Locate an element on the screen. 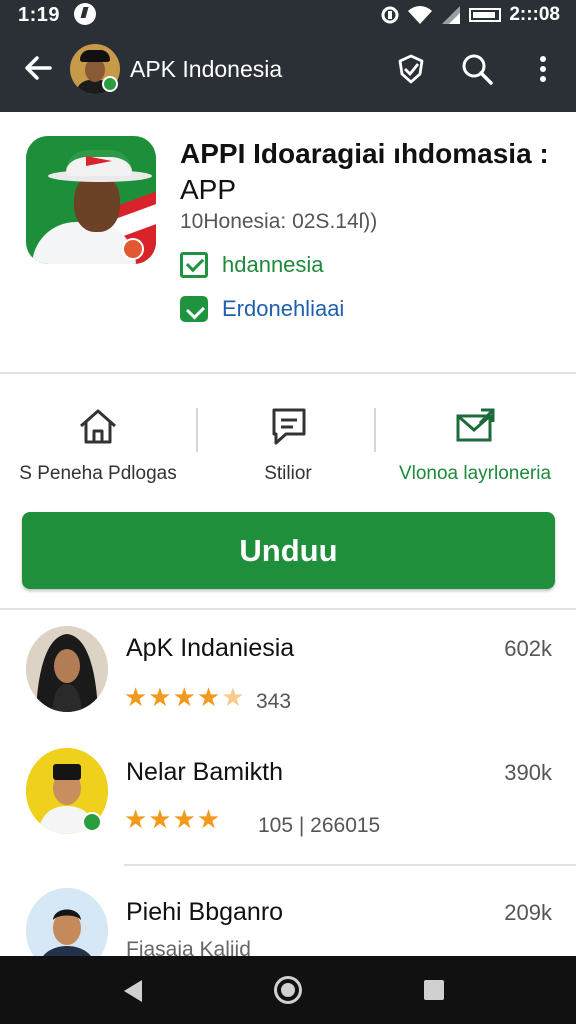 The height and width of the screenshot is (1024, 576). rating-count: 105 | 266015 is located at coordinates (319, 825).